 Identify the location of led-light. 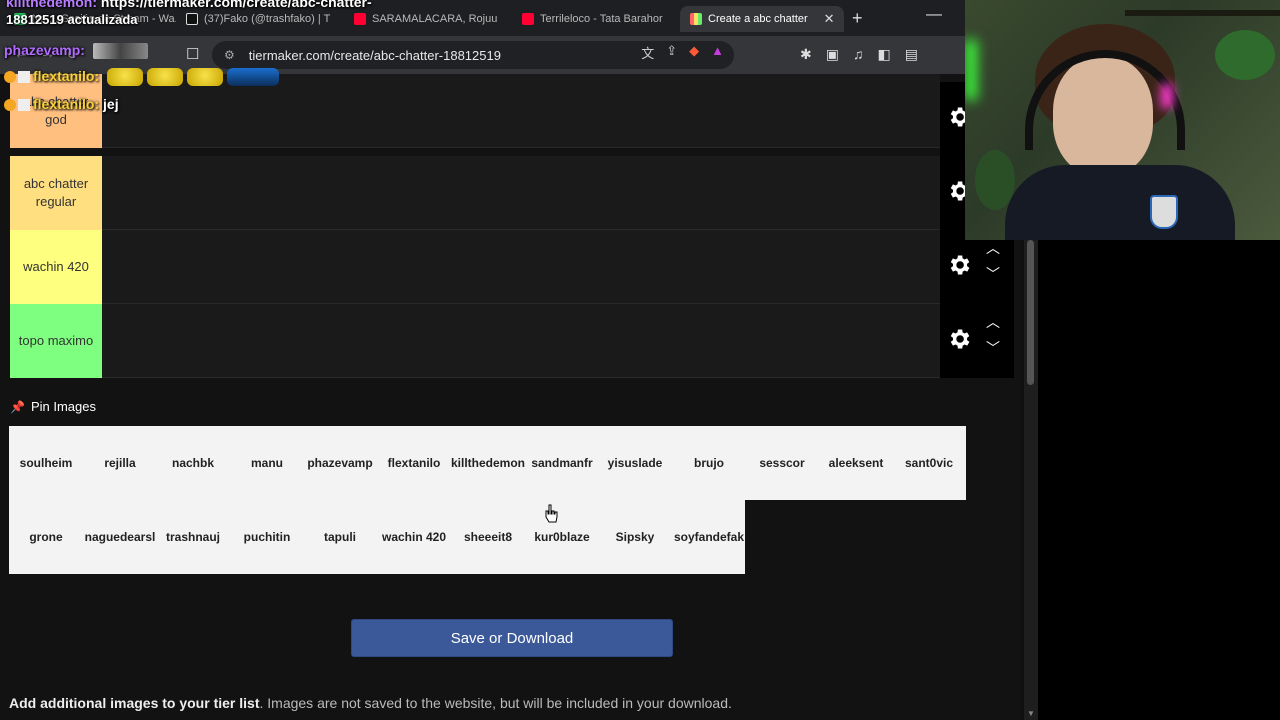
(971, 70).